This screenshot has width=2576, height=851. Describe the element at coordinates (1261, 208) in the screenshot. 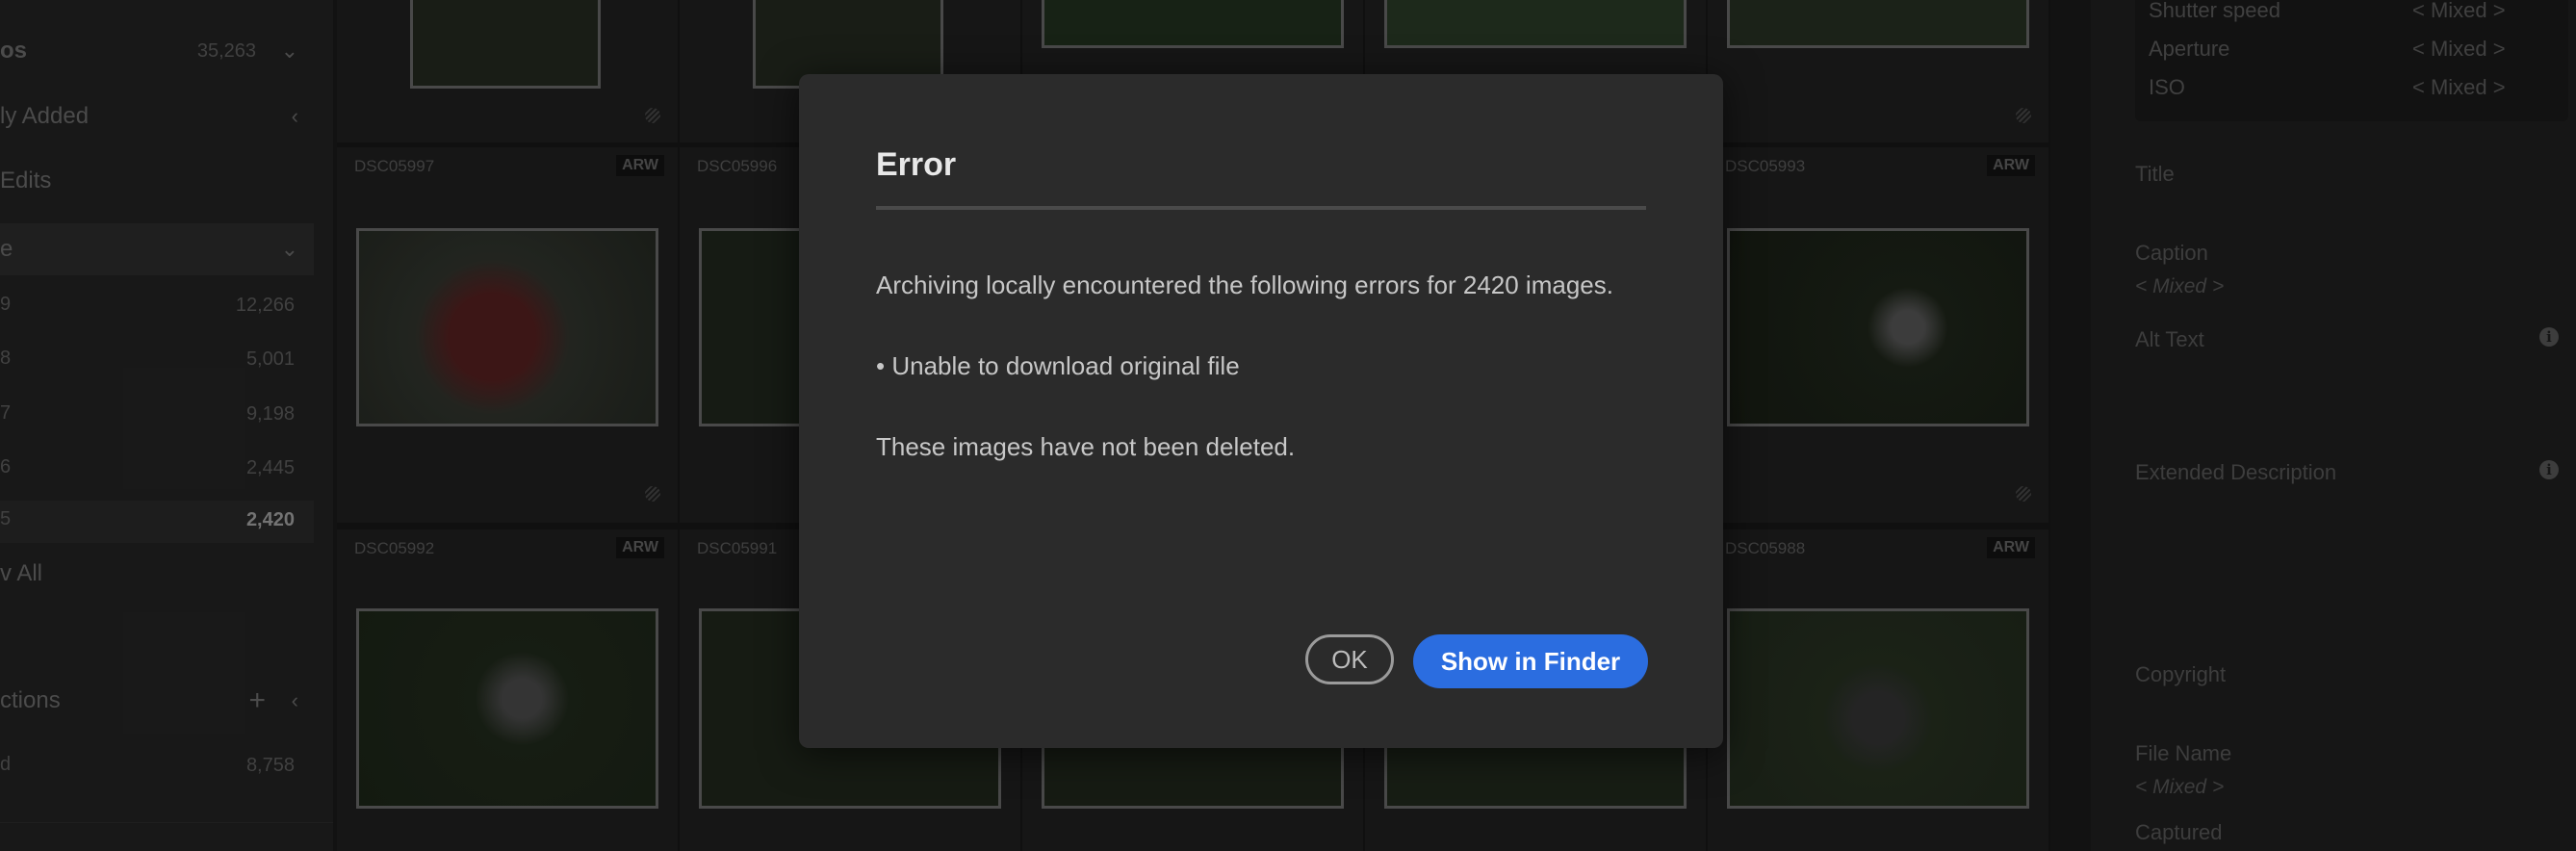

I see `dialog-divider` at that location.